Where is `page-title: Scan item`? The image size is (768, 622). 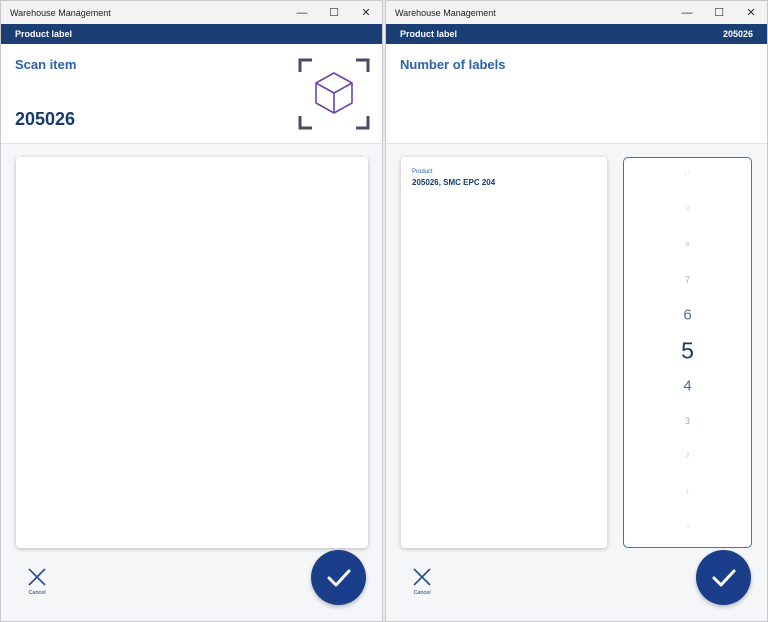
page-title: Scan item is located at coordinates (46, 64).